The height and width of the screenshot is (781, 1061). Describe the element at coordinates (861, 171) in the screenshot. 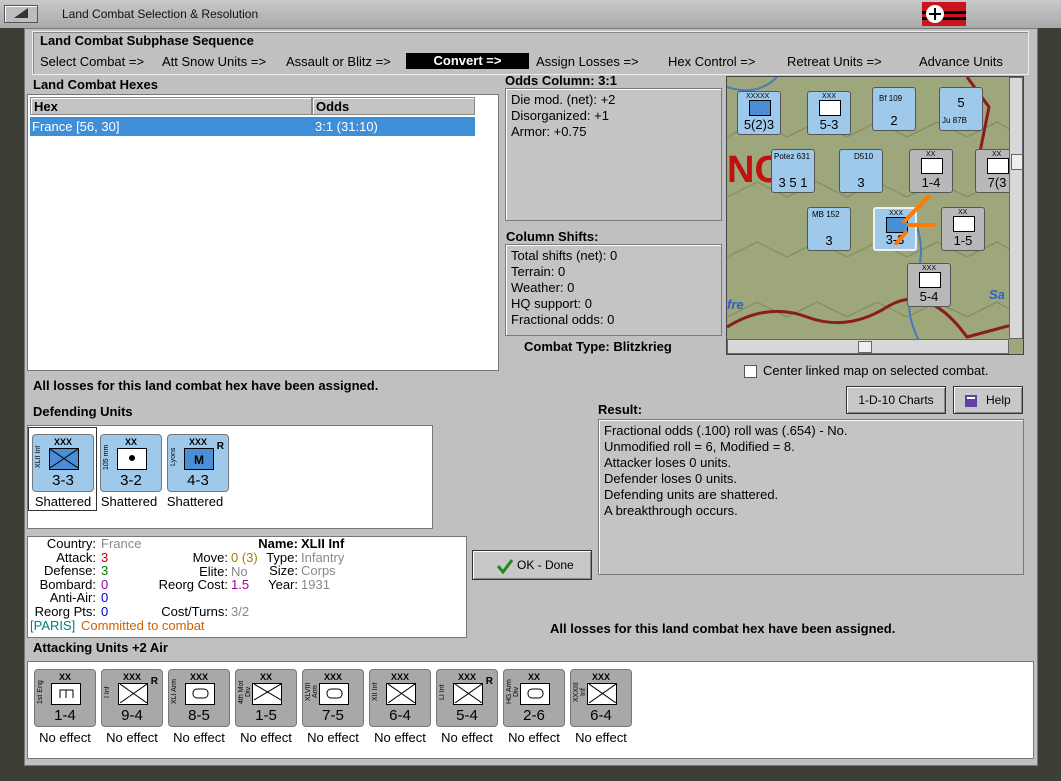

I see `map-counter: D510 3` at that location.